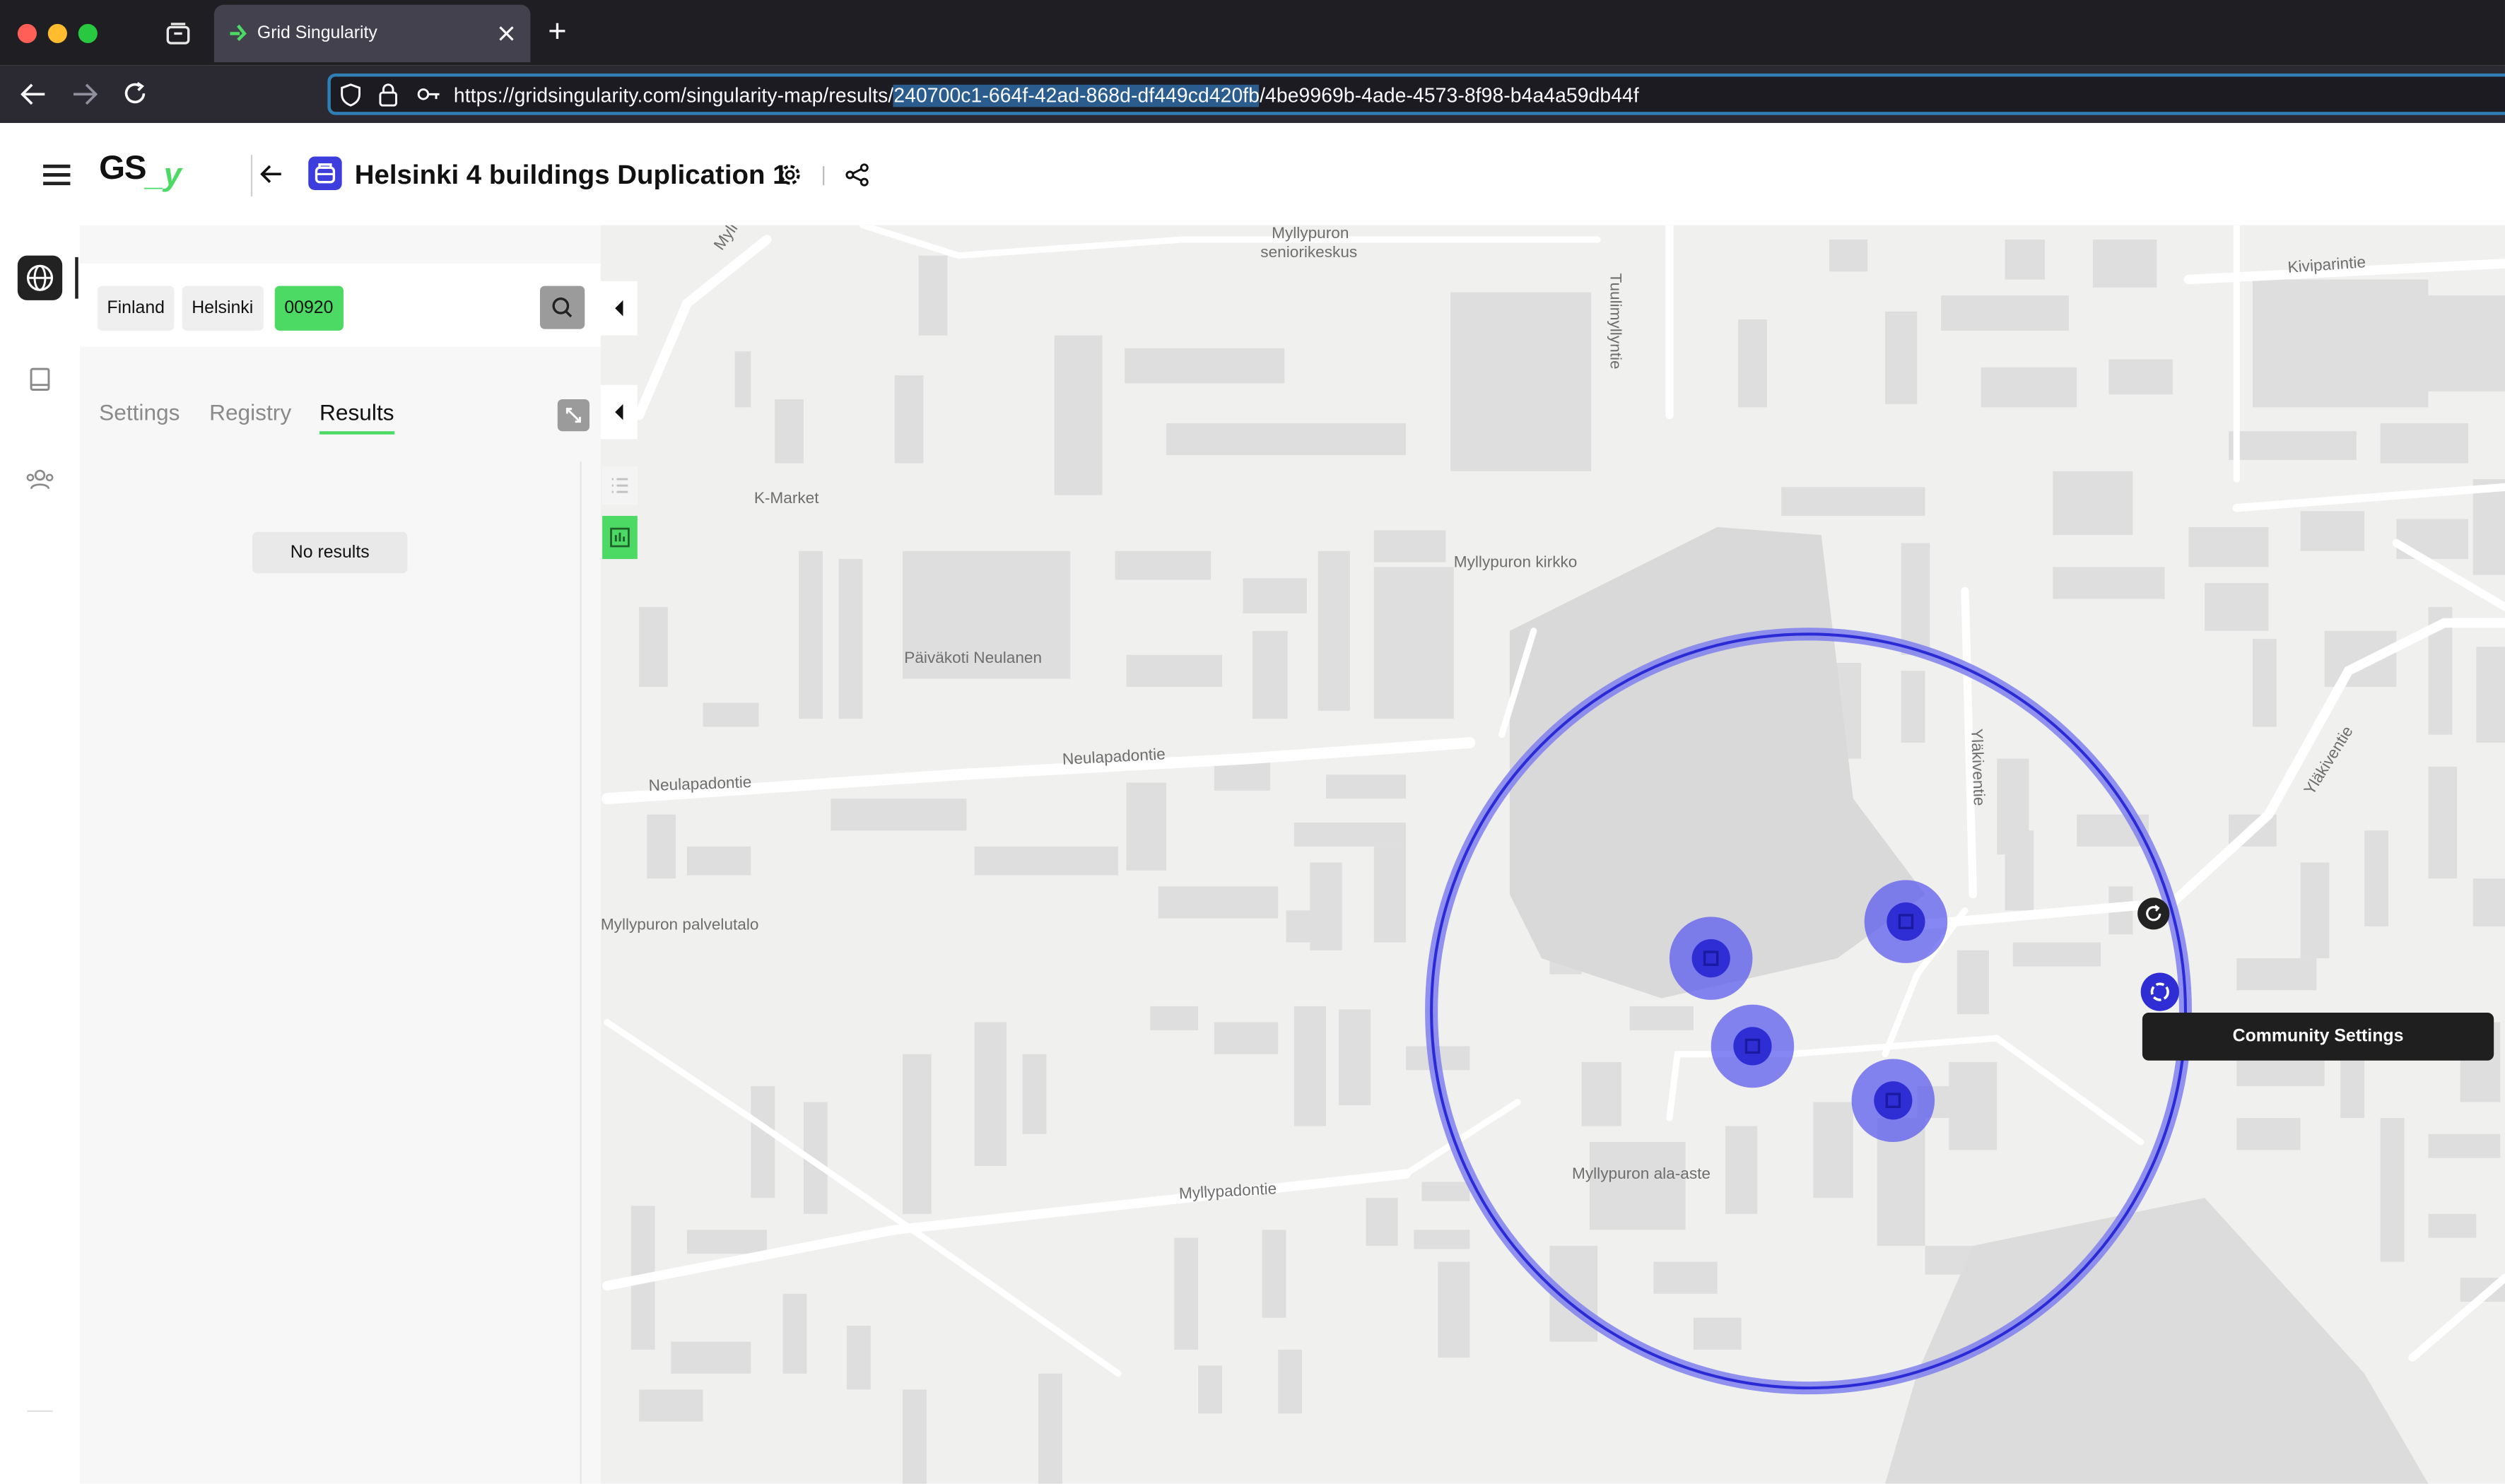  What do you see at coordinates (271, 174) in the screenshot?
I see `back-arrow-icon` at bounding box center [271, 174].